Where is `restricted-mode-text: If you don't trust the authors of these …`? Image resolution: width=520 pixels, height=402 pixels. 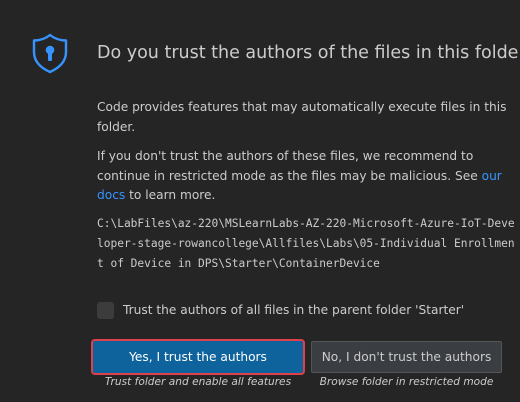
restricted-mode-text: If you don't trust the authors of these … is located at coordinates (289, 166).